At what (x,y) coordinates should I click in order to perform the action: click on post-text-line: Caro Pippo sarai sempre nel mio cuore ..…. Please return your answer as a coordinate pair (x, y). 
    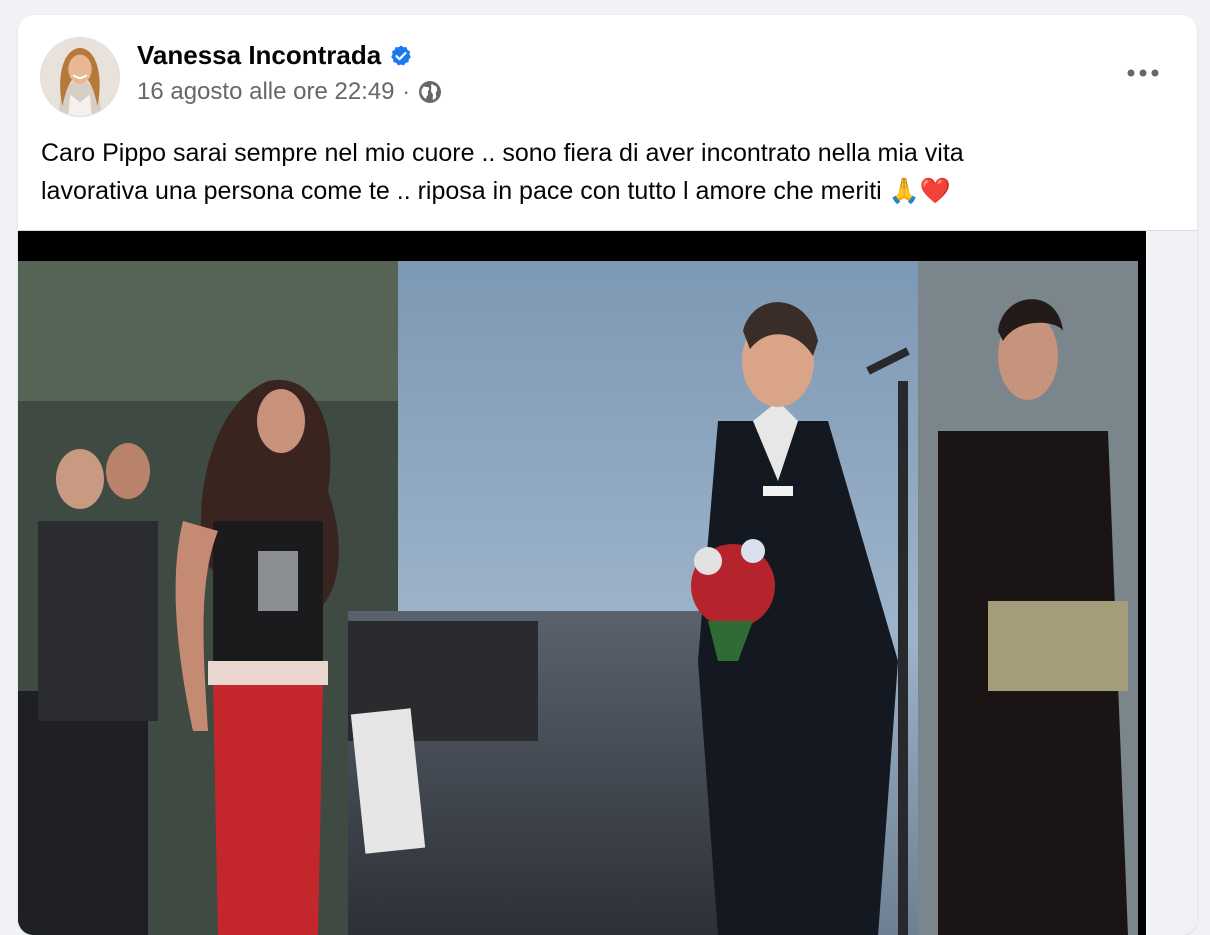
    Looking at the image, I should click on (502, 153).